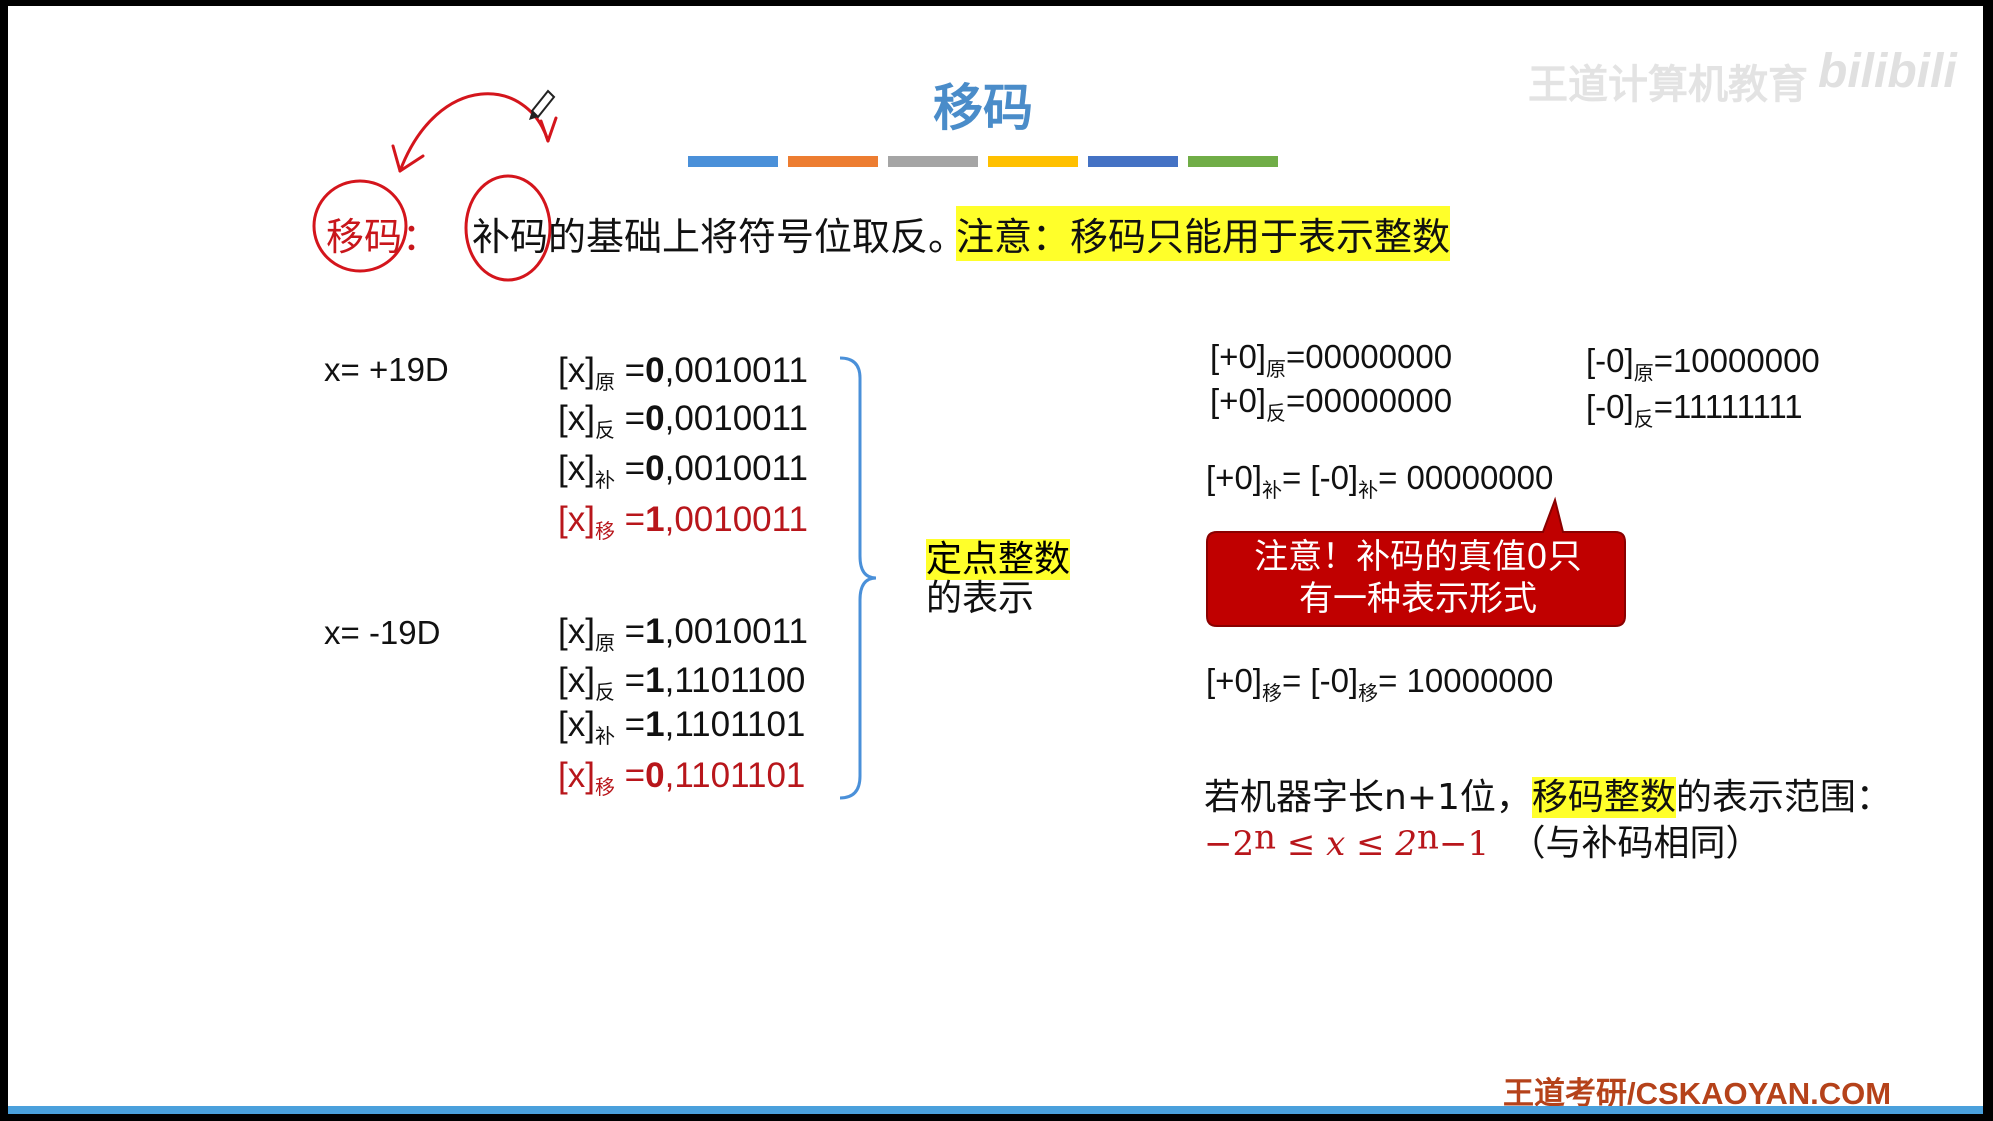 The image size is (1993, 1121). Describe the element at coordinates (1331, 403) in the screenshot. I see `zero-pos-ones: [+0]反=00000000` at that location.